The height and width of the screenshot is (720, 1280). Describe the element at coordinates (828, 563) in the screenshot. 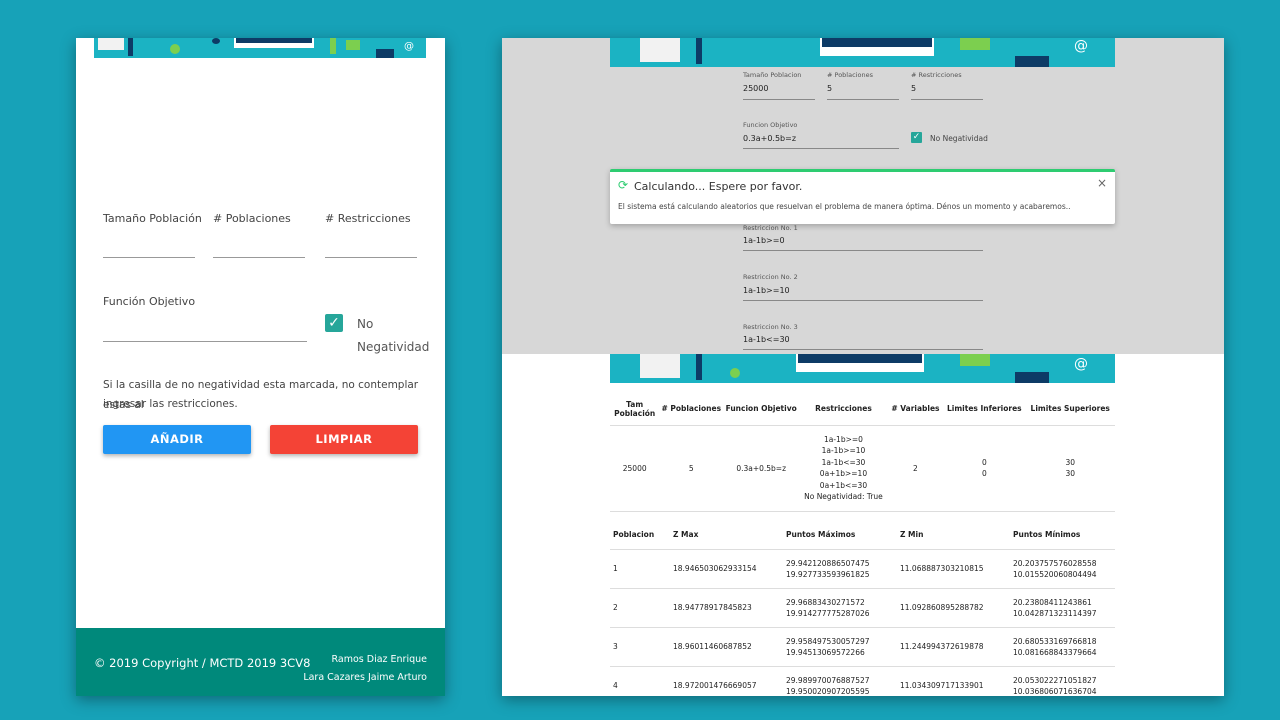

I see `point-value: 29.942120886507475` at that location.